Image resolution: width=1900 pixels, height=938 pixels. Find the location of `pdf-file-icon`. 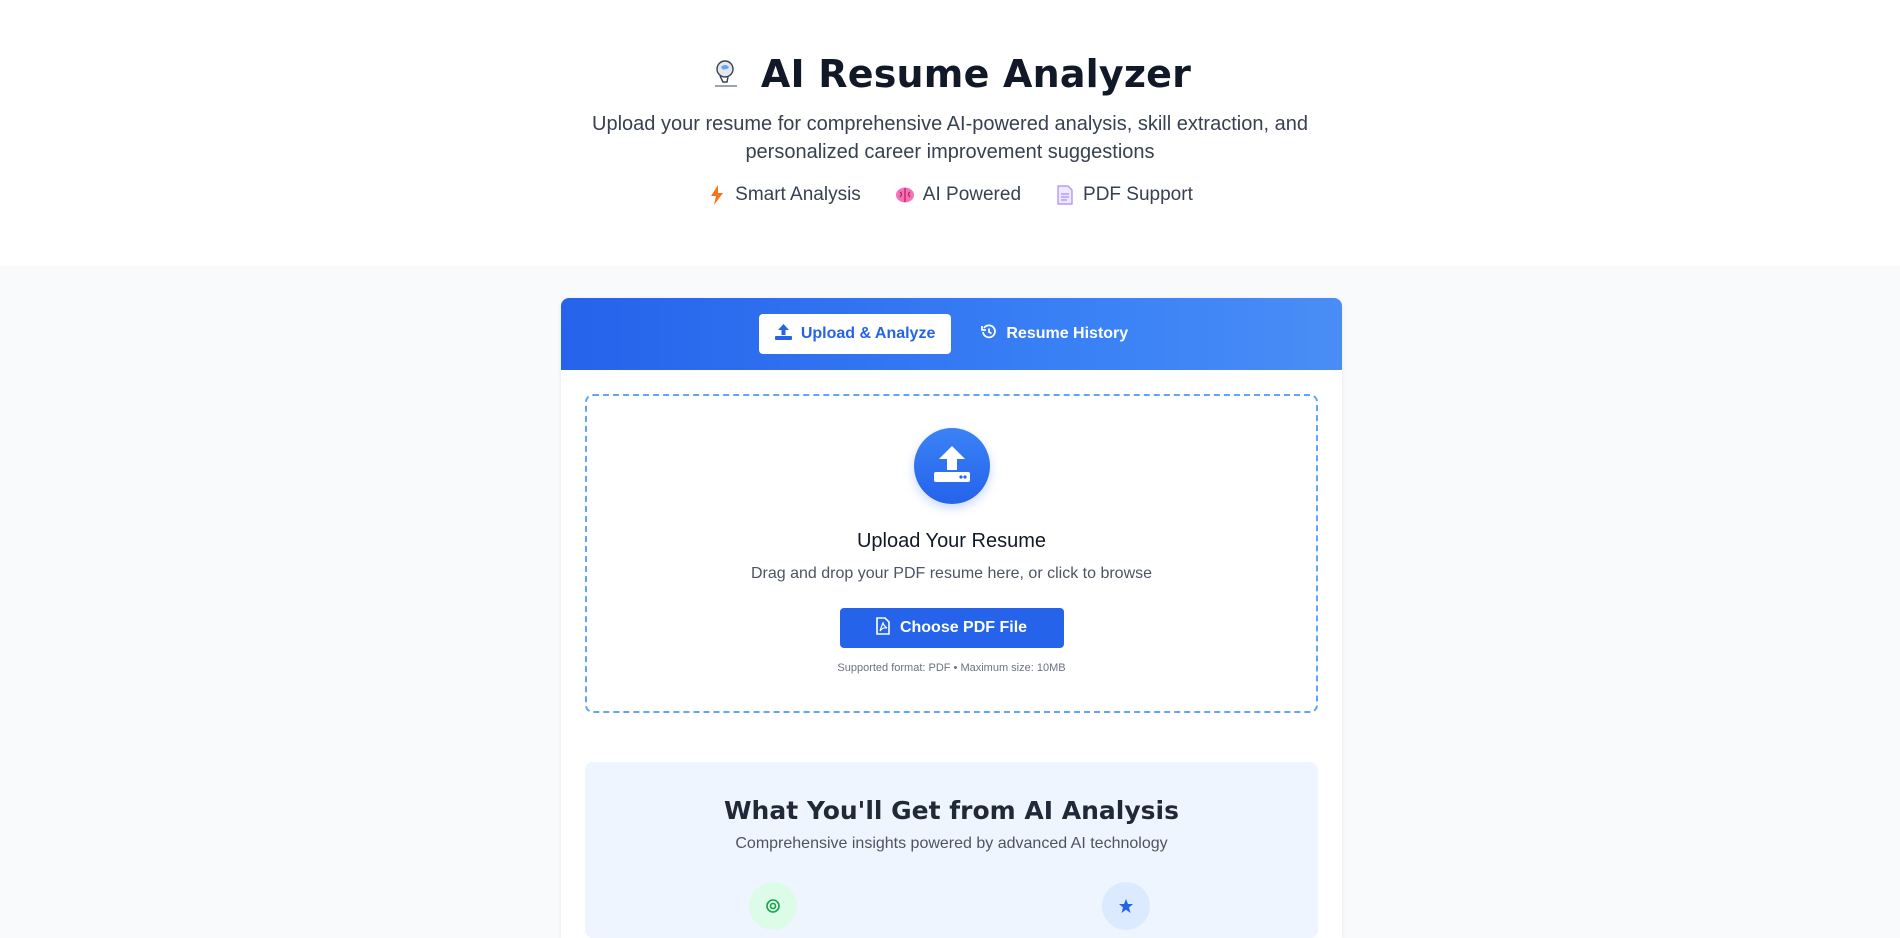

pdf-file-icon is located at coordinates (883, 628).